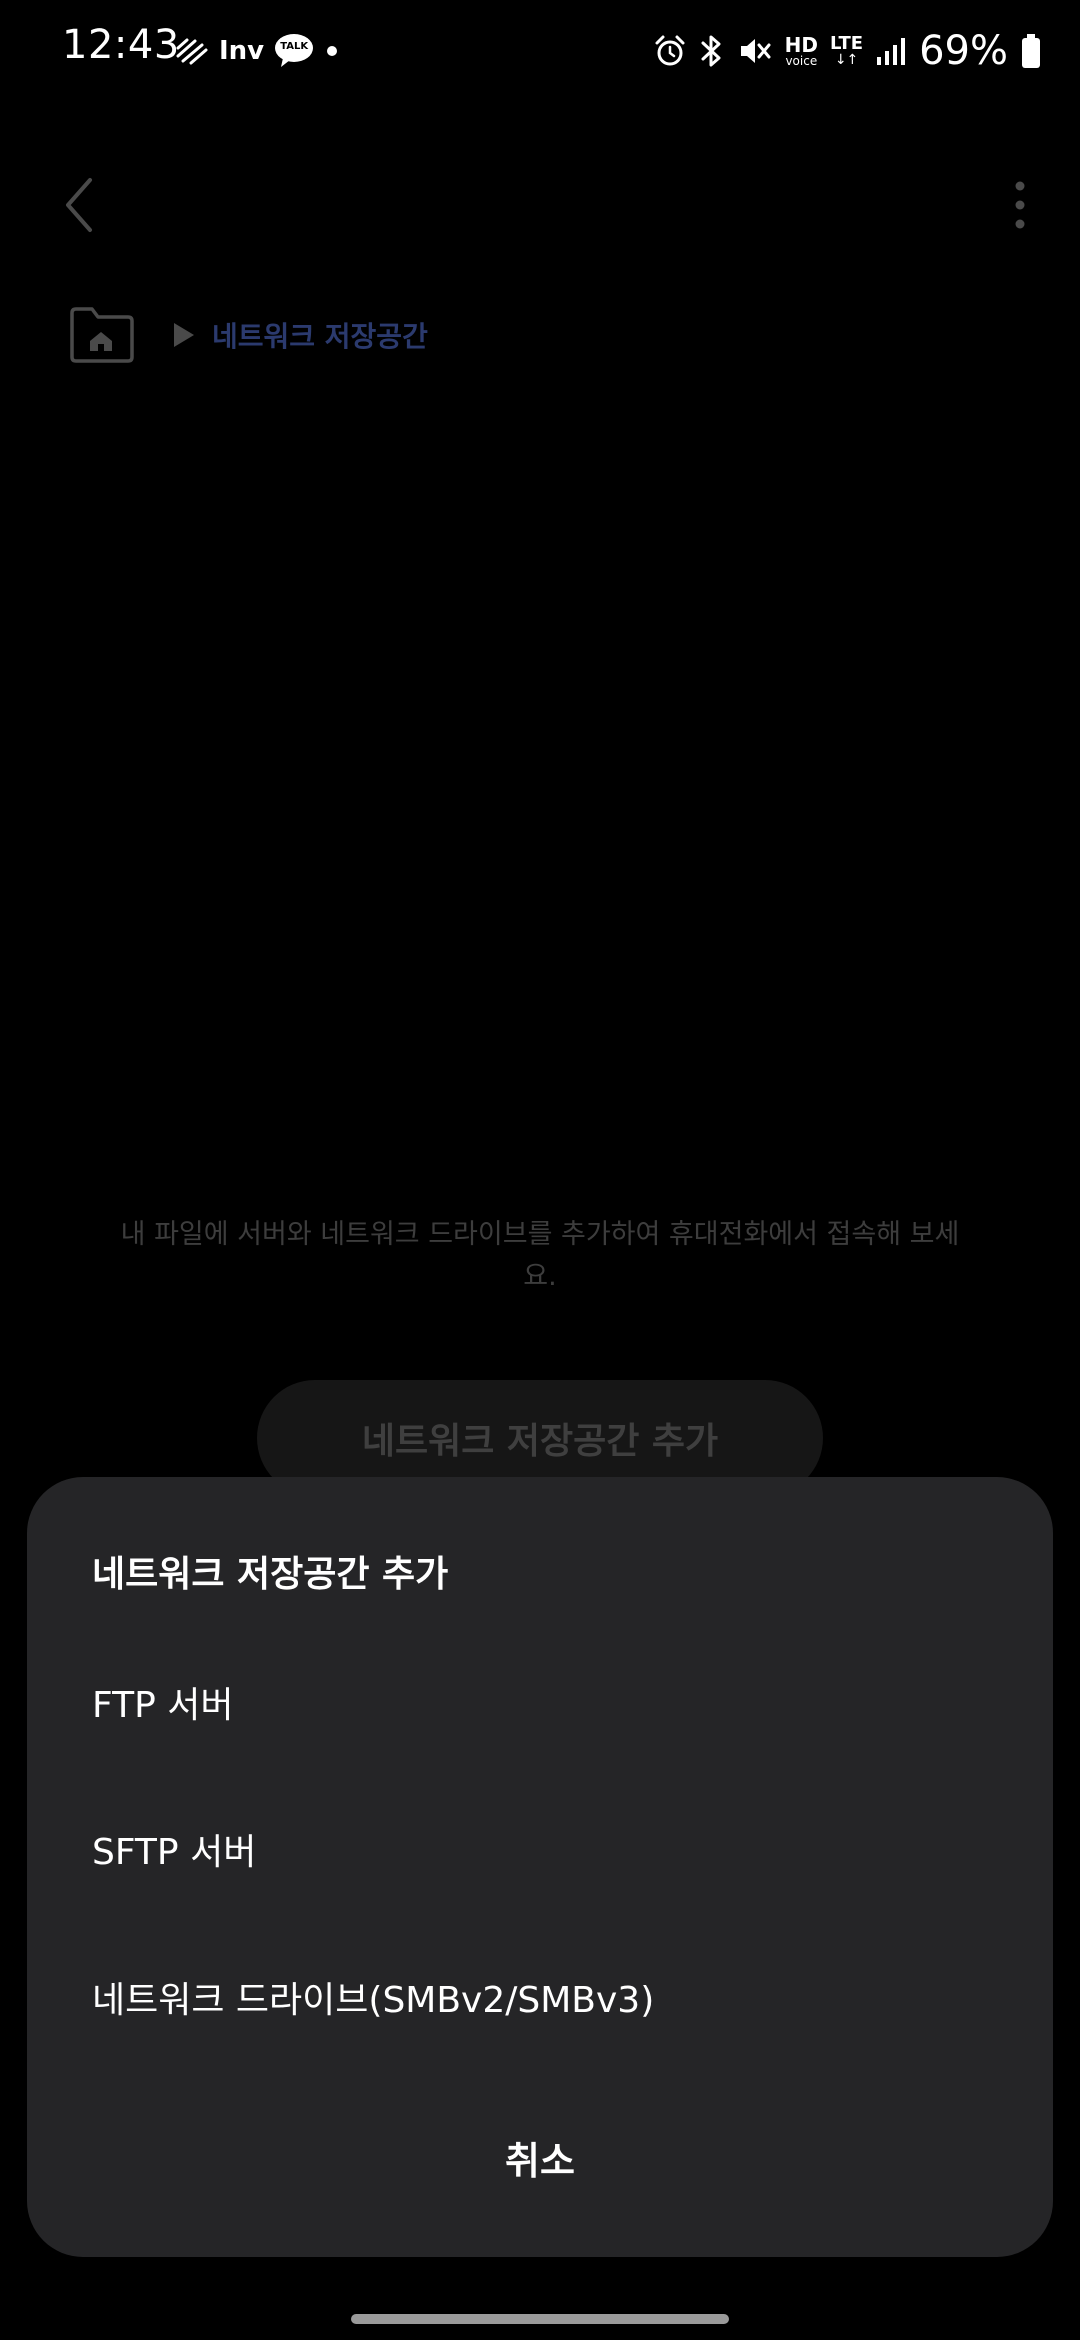  What do you see at coordinates (294, 46) in the screenshot?
I see `talk-label: TALK` at bounding box center [294, 46].